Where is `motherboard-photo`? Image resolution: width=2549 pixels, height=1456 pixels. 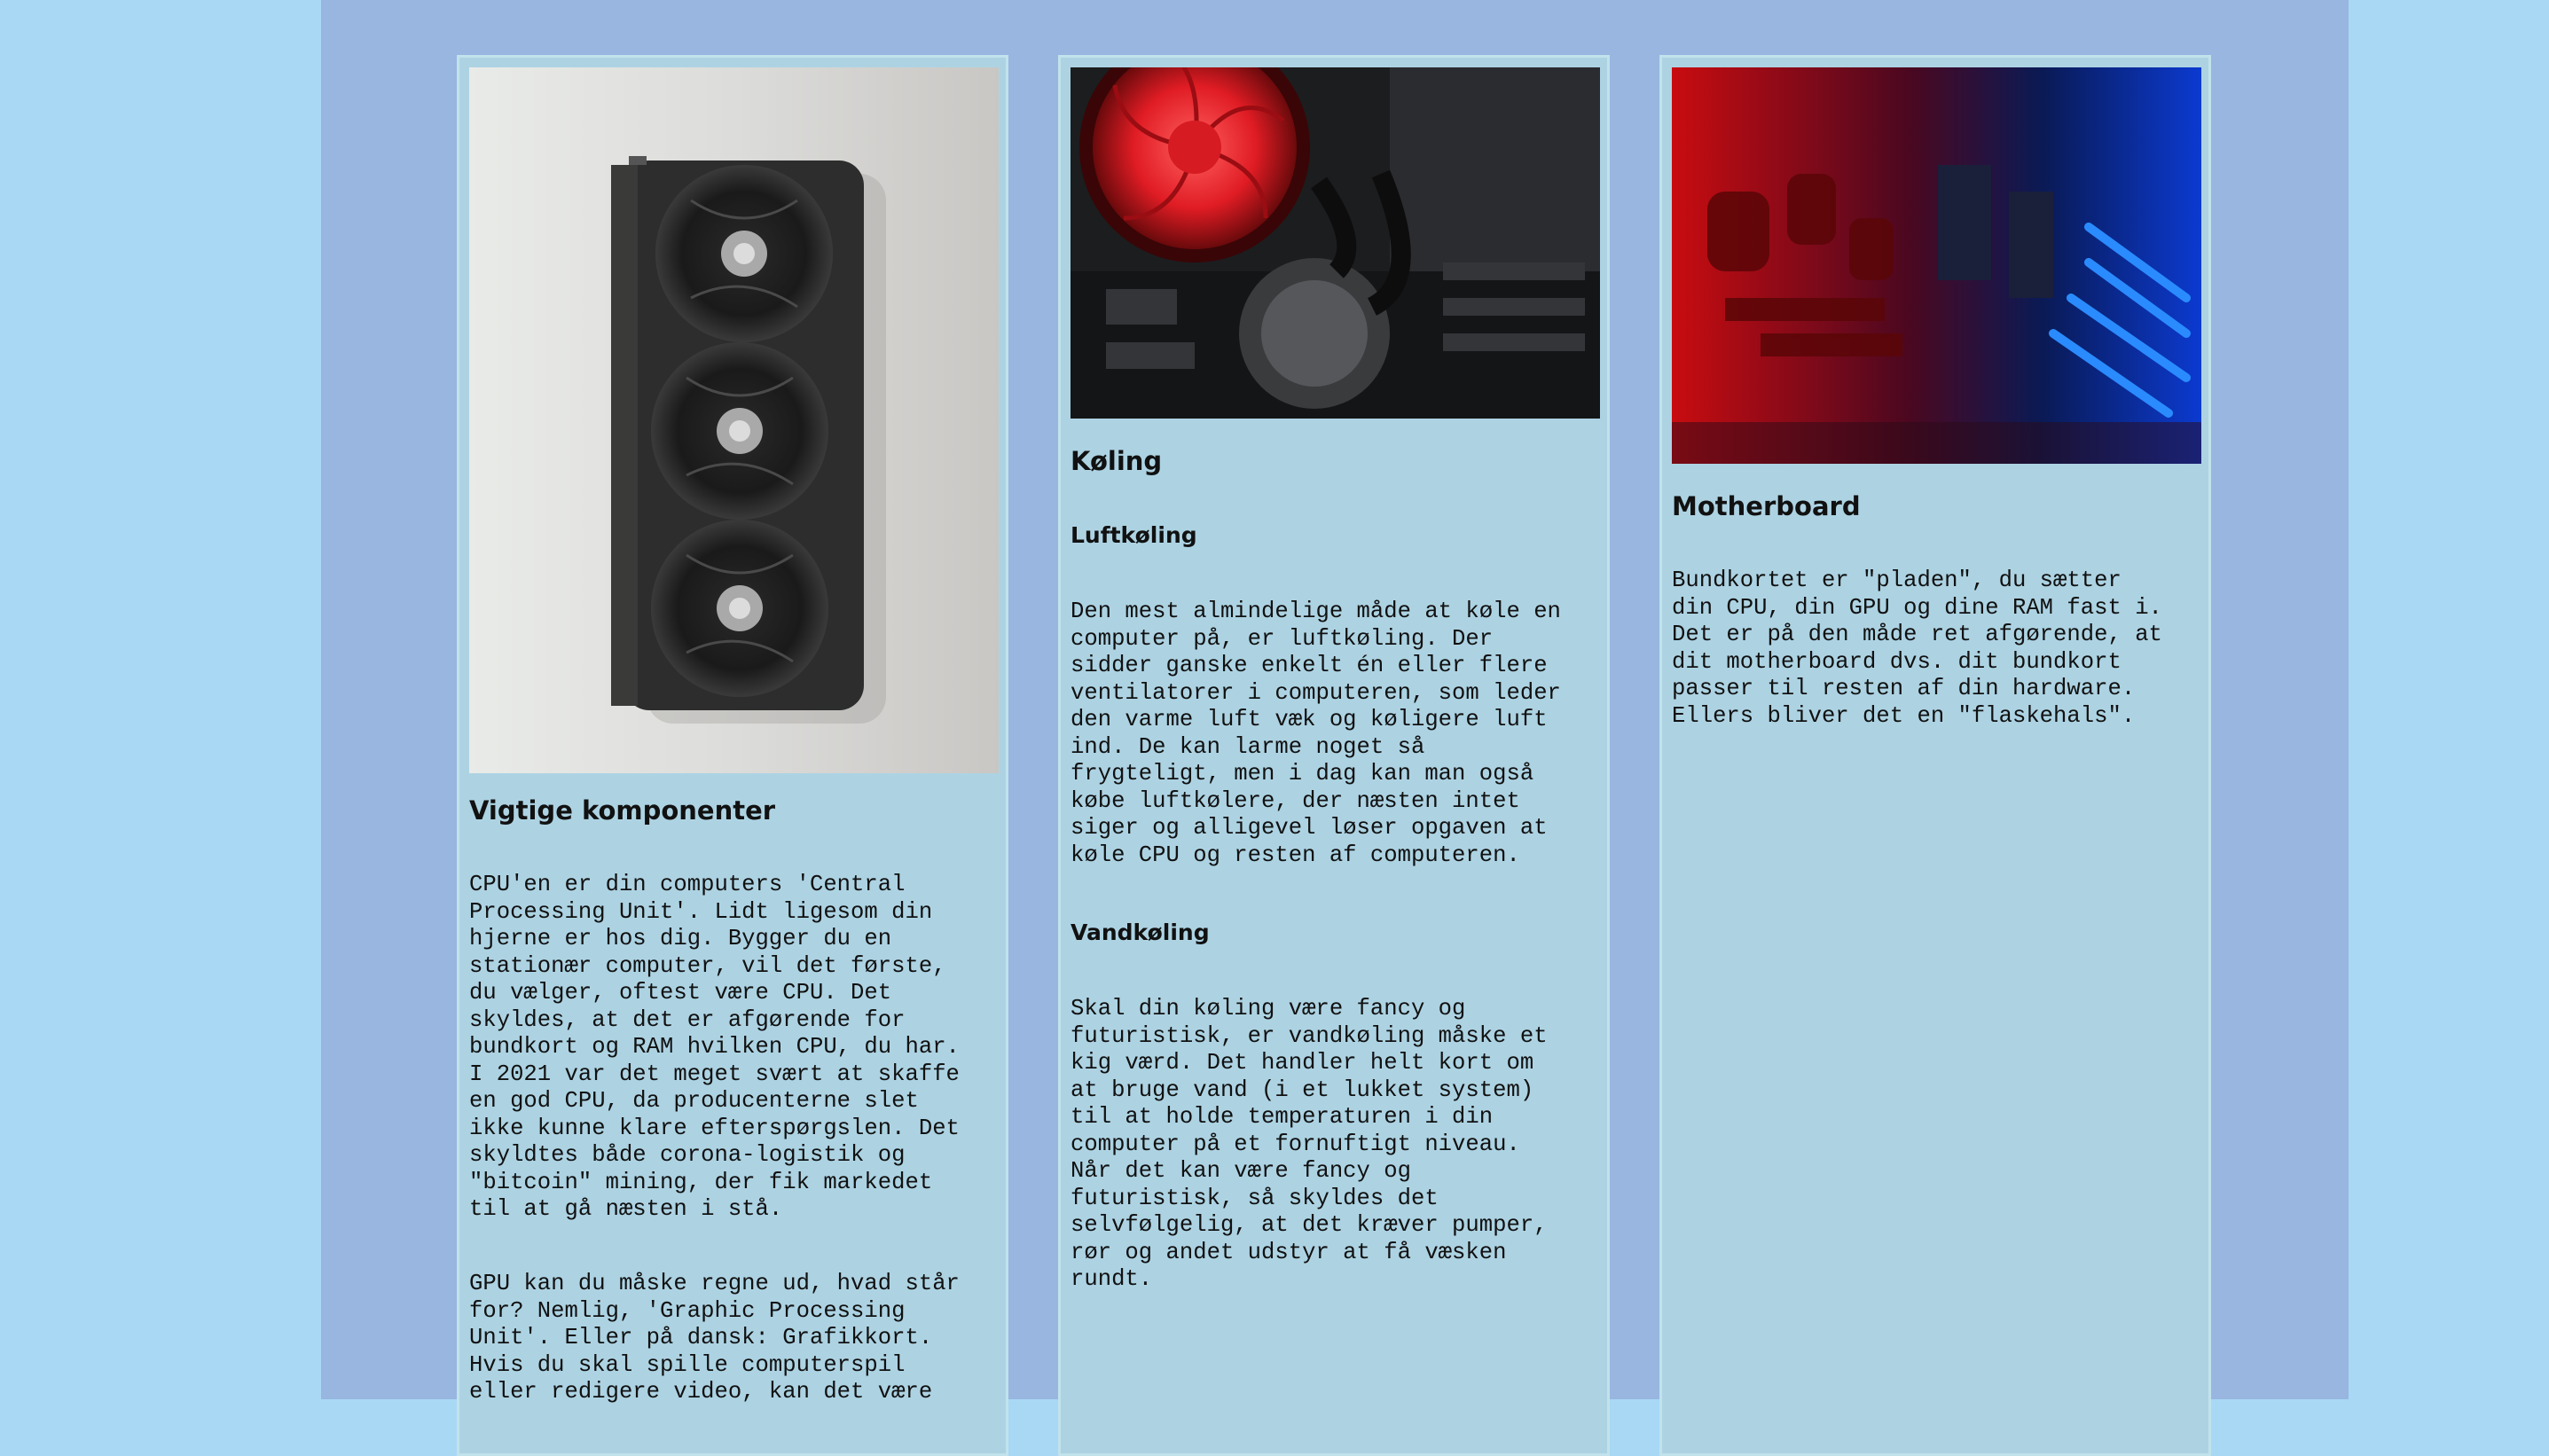 motherboard-photo is located at coordinates (1936, 265).